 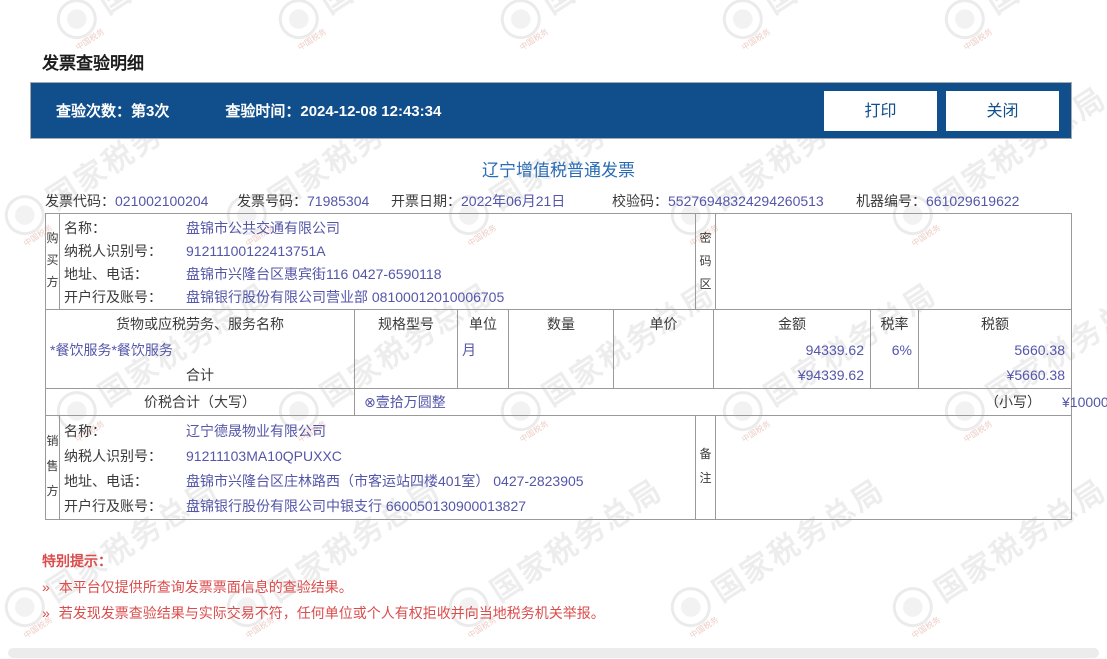 What do you see at coordinates (561, 324) in the screenshot?
I see `header-qty: 数量` at bounding box center [561, 324].